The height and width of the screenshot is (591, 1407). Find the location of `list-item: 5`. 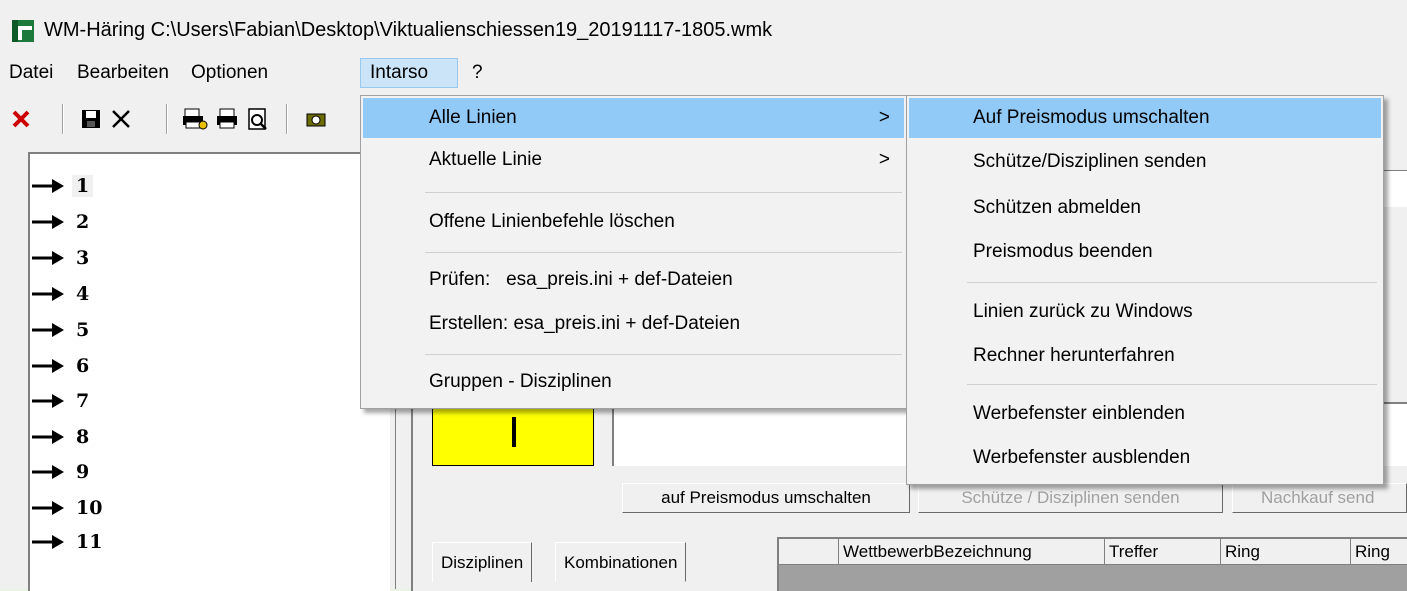

list-item: 5 is located at coordinates (60, 330).